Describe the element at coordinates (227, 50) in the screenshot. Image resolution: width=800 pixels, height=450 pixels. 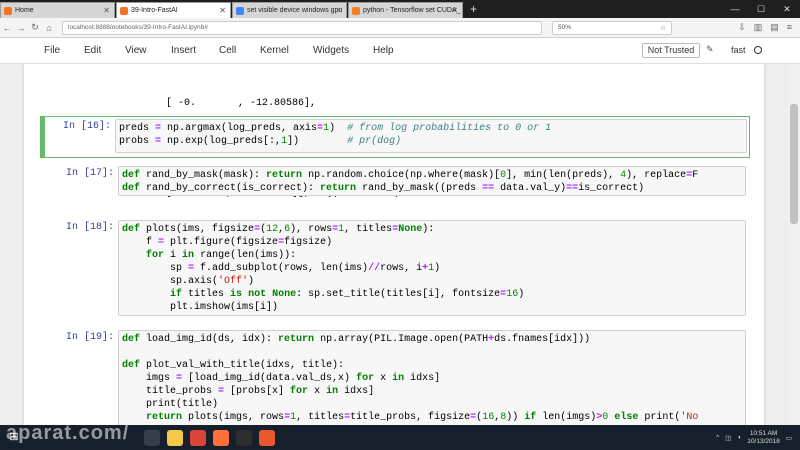
I see `menu-cell: Cell` at that location.